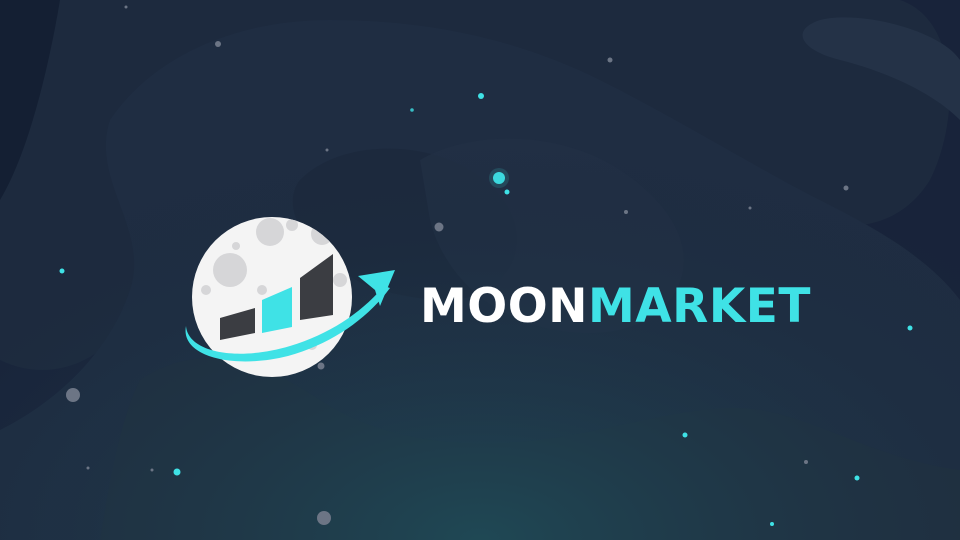 This screenshot has width=960, height=540. What do you see at coordinates (504, 306) in the screenshot?
I see `brand-word-moon: MOON` at bounding box center [504, 306].